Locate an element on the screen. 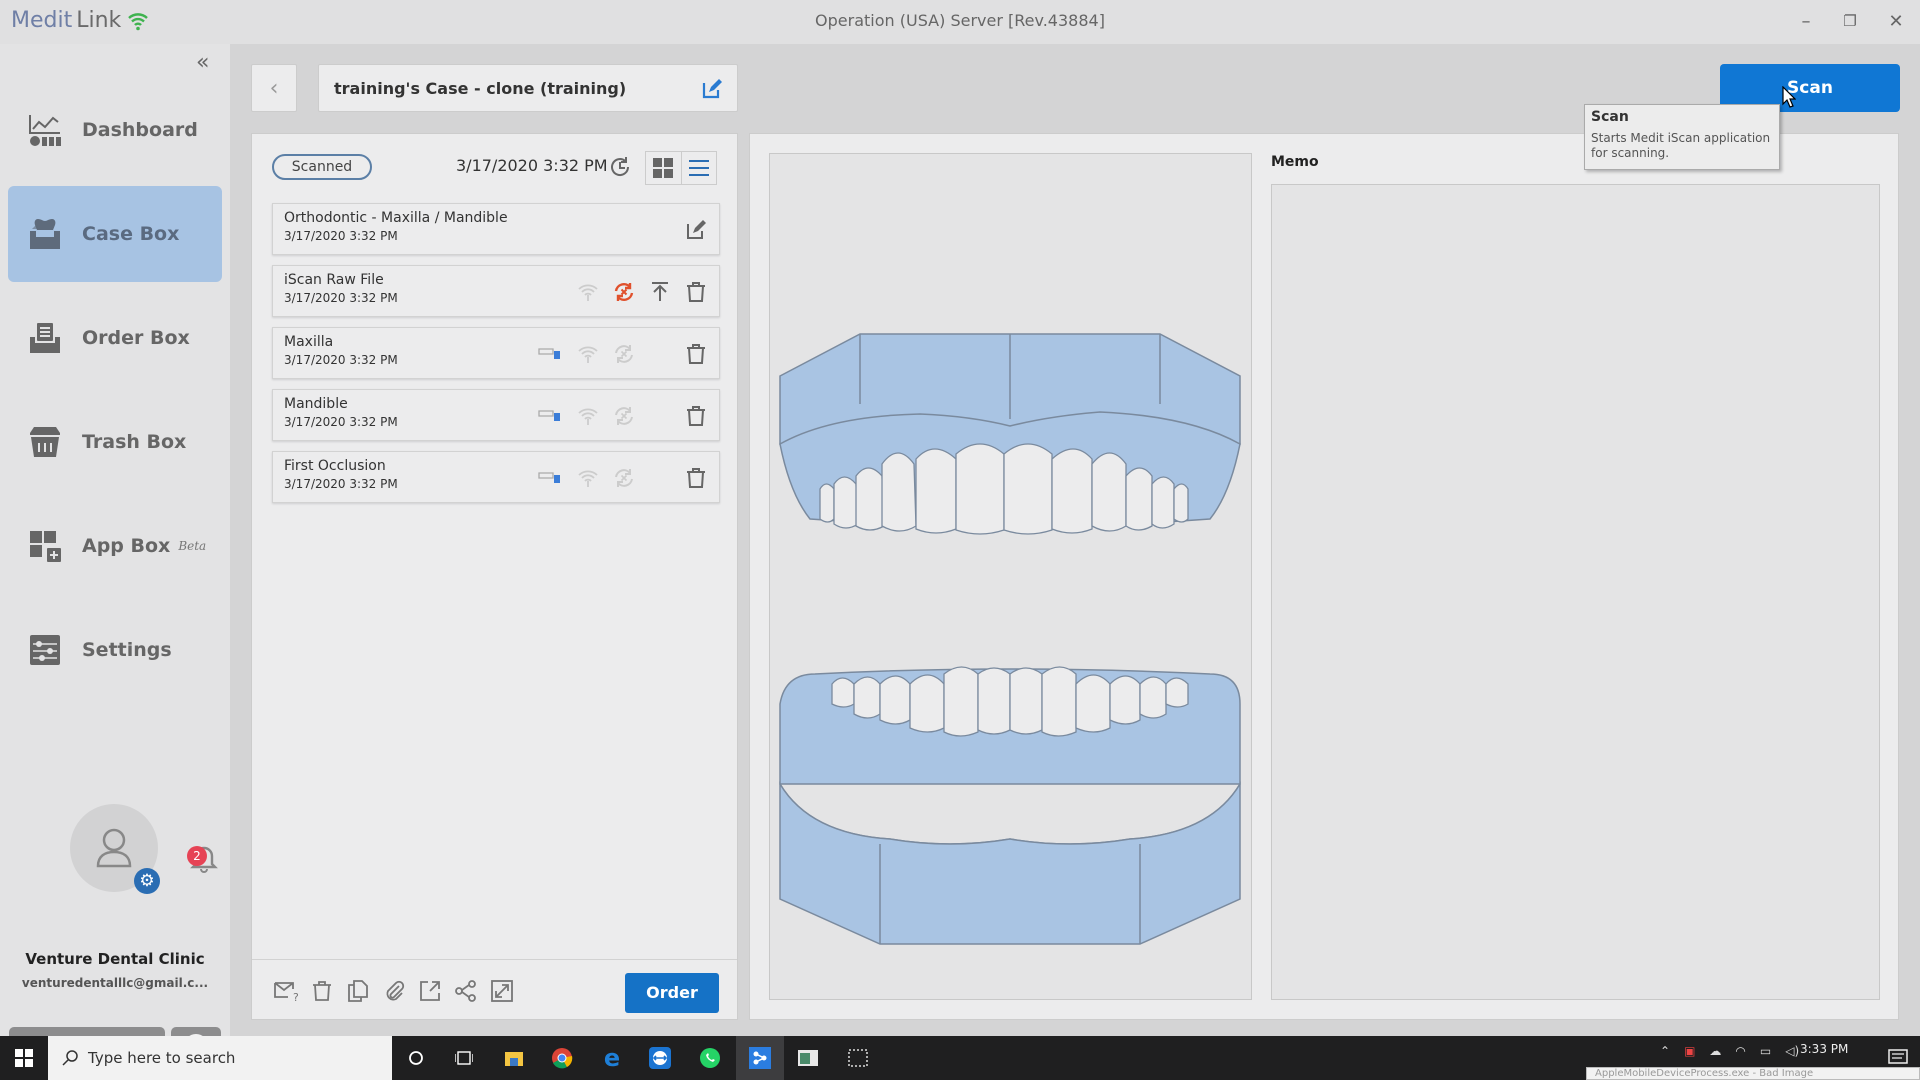  app-window-button is located at coordinates (808, 1058).